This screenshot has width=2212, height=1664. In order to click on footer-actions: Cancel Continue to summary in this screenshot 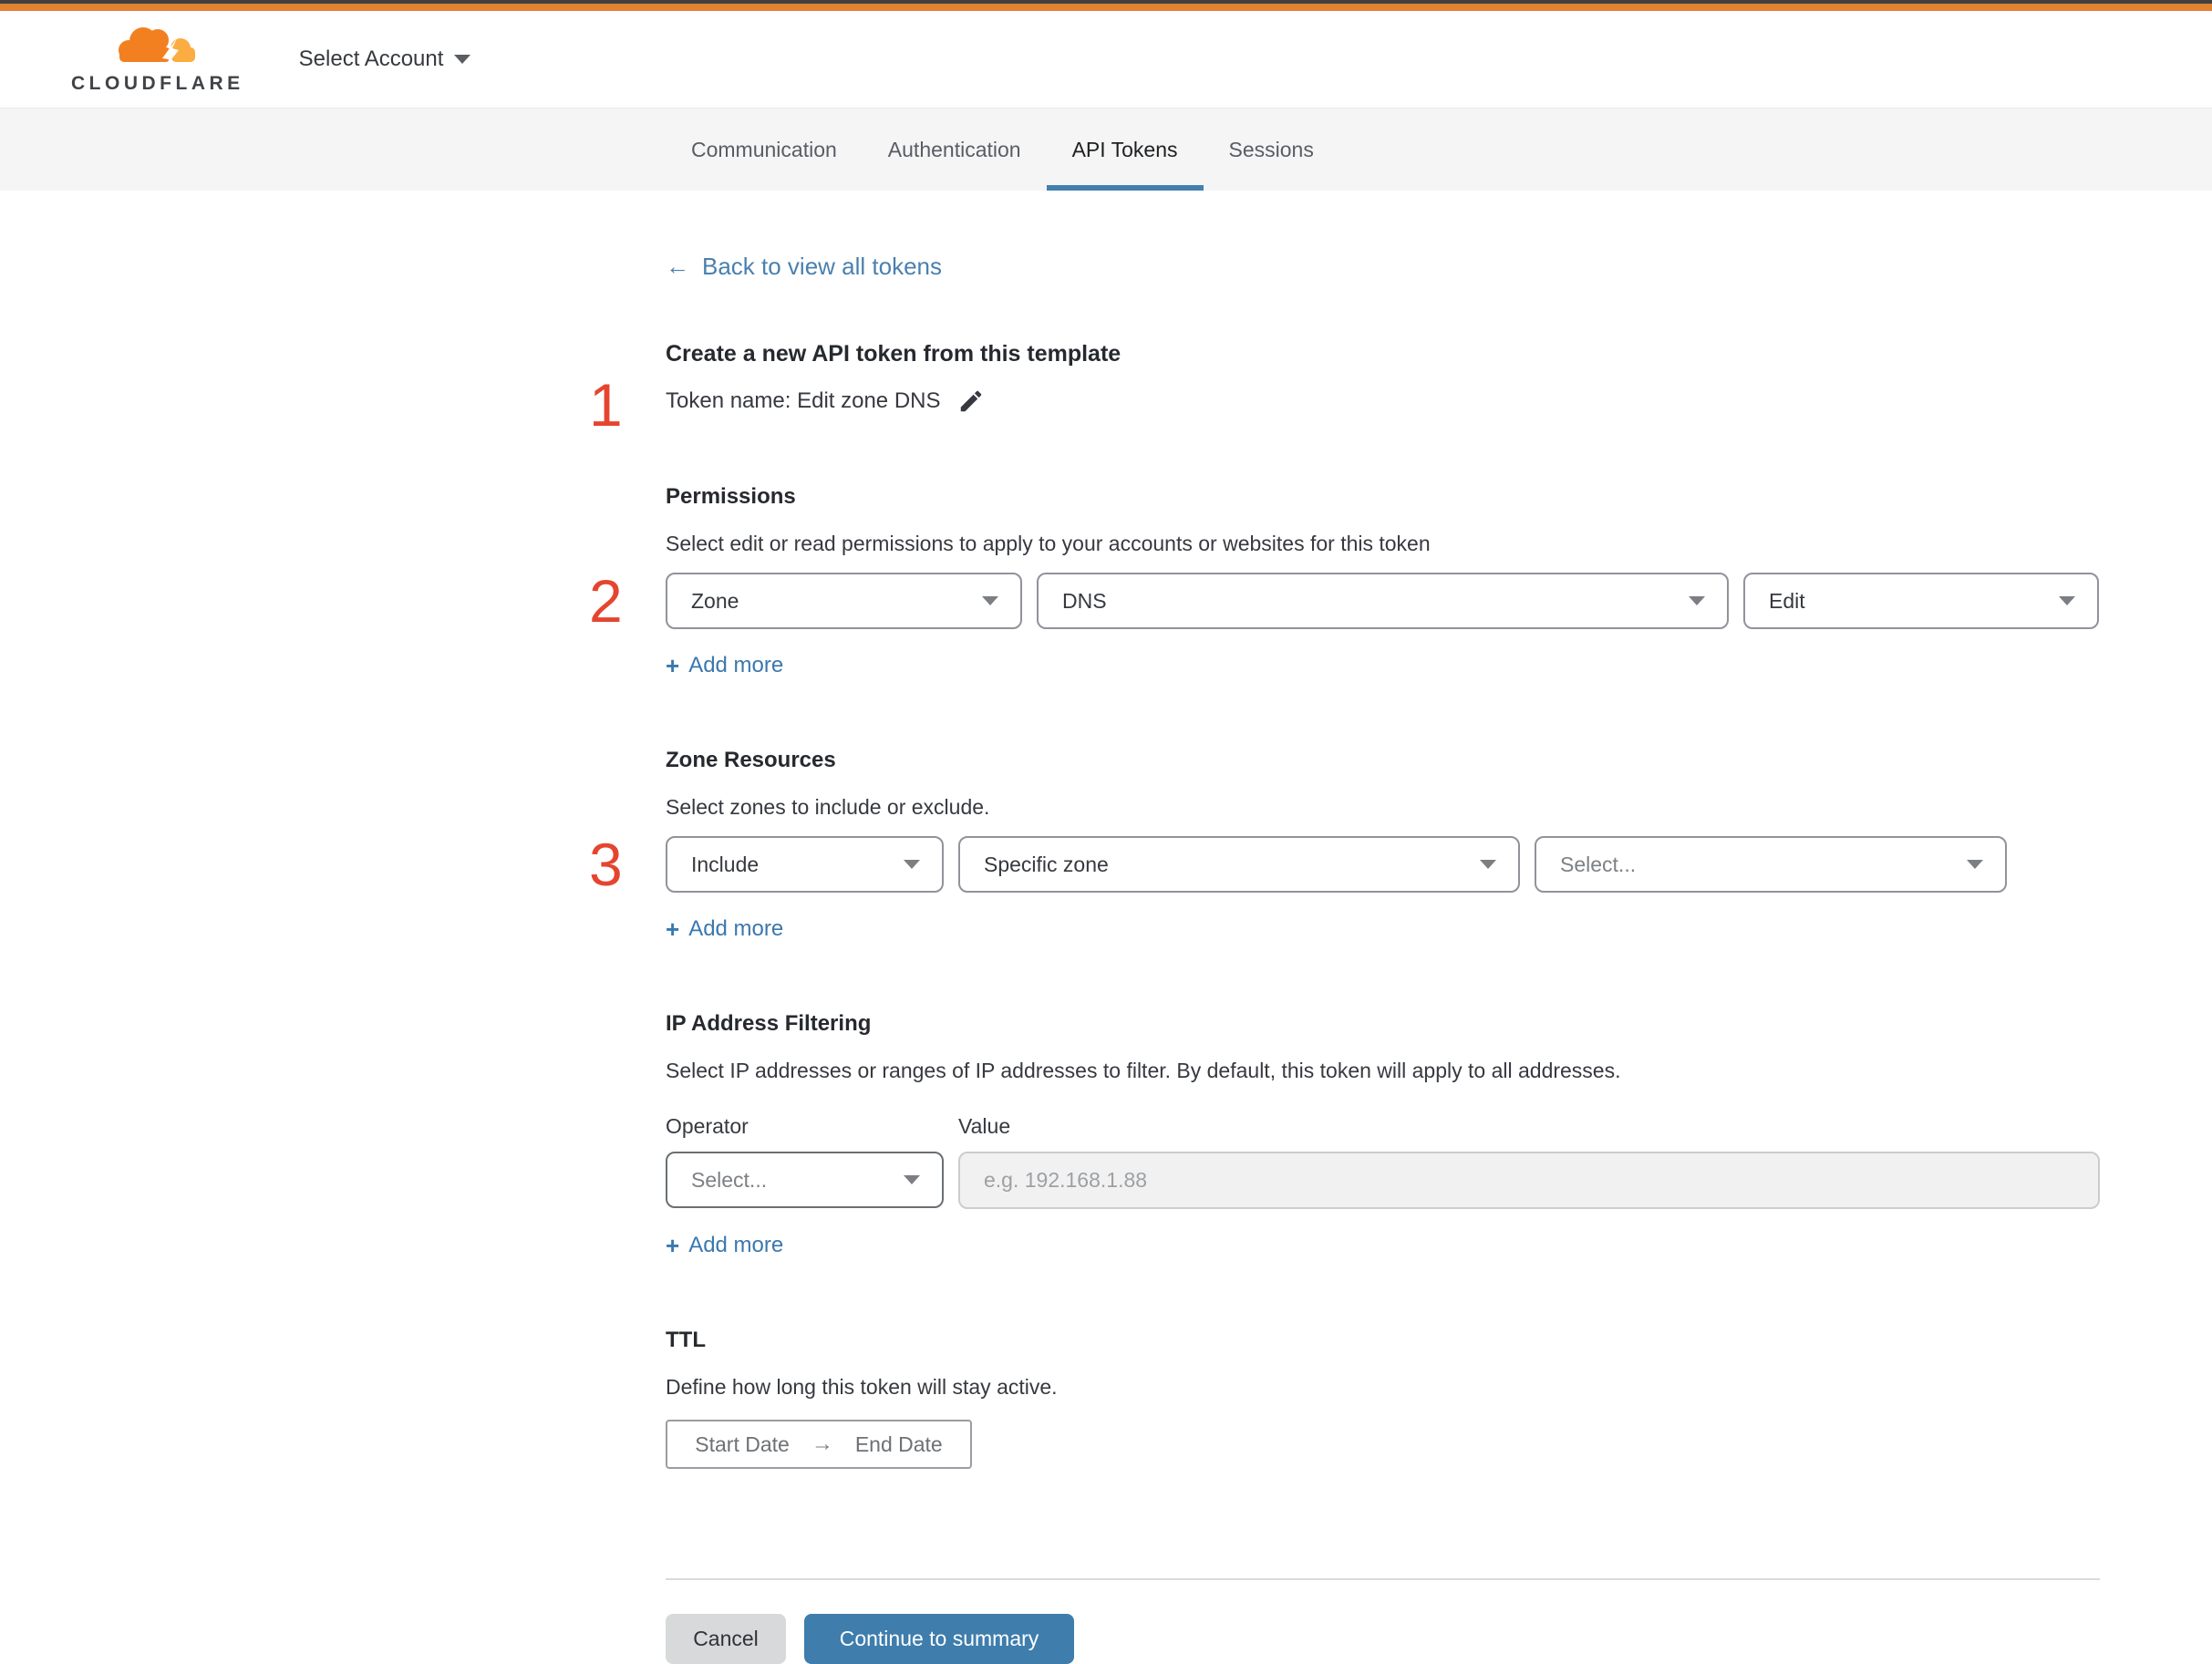, I will do `click(1383, 1639)`.